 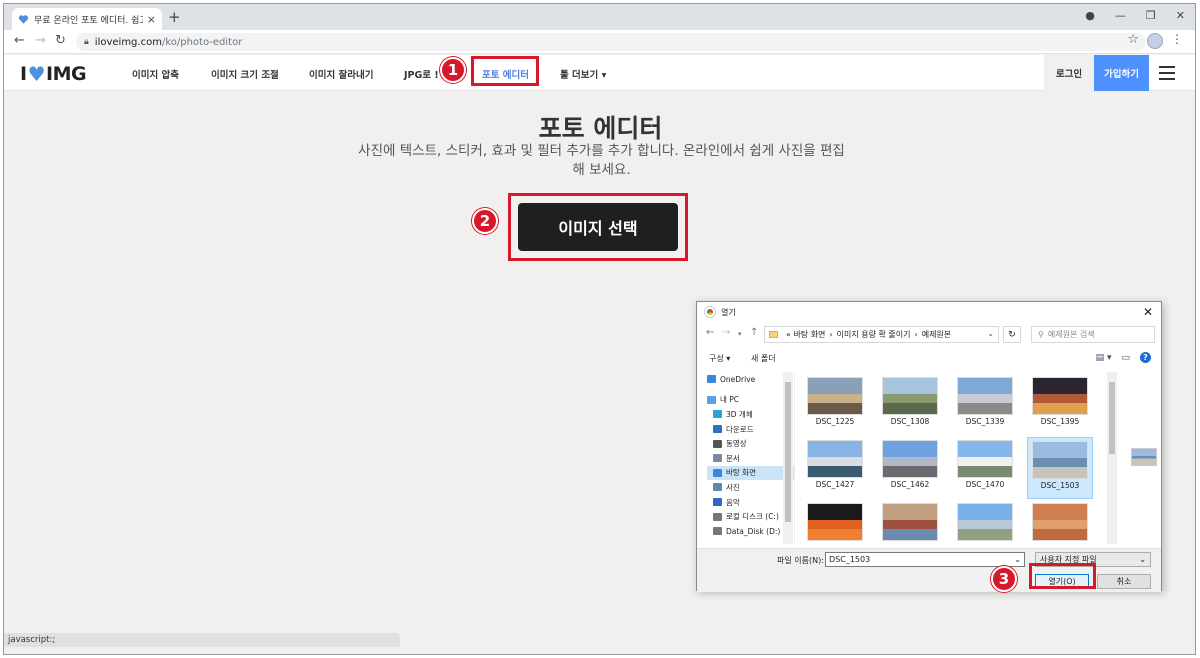 What do you see at coordinates (155, 74) in the screenshot?
I see `menu-compress: 이미지 압축` at bounding box center [155, 74].